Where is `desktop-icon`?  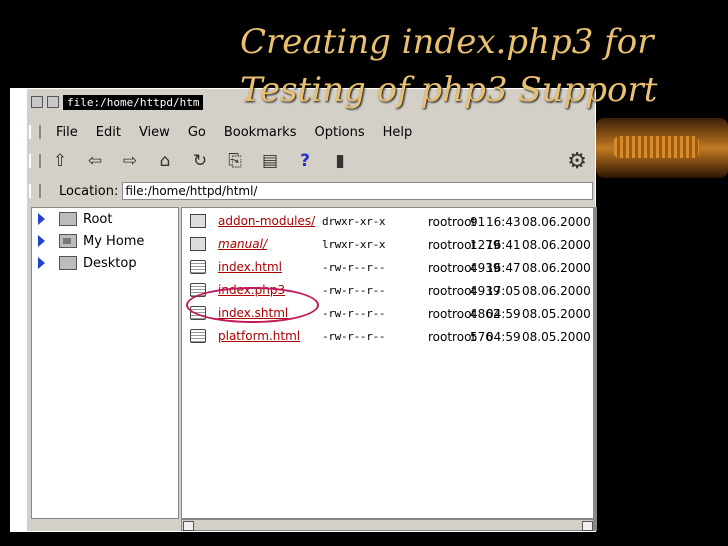
desktop-icon is located at coordinates (68, 263).